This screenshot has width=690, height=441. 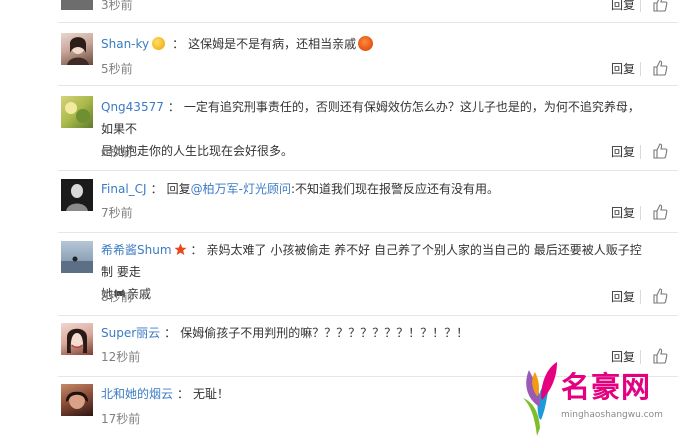 What do you see at coordinates (540, 399) in the screenshot?
I see `watermark-logo-icon` at bounding box center [540, 399].